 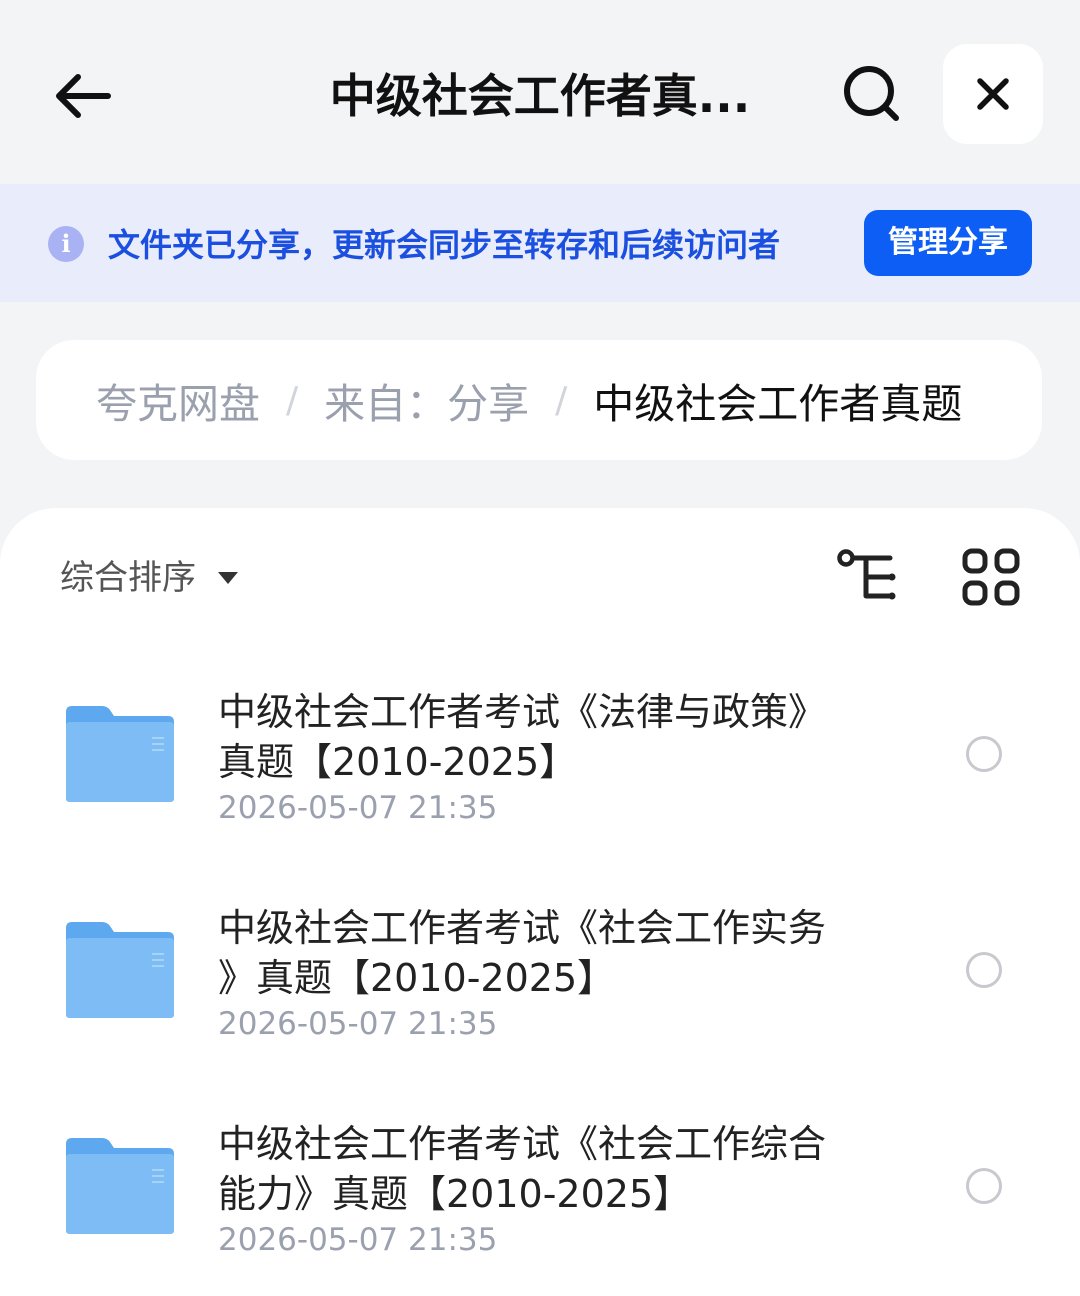 I want to click on manage-share-button: 管理分享, so click(x=948, y=243).